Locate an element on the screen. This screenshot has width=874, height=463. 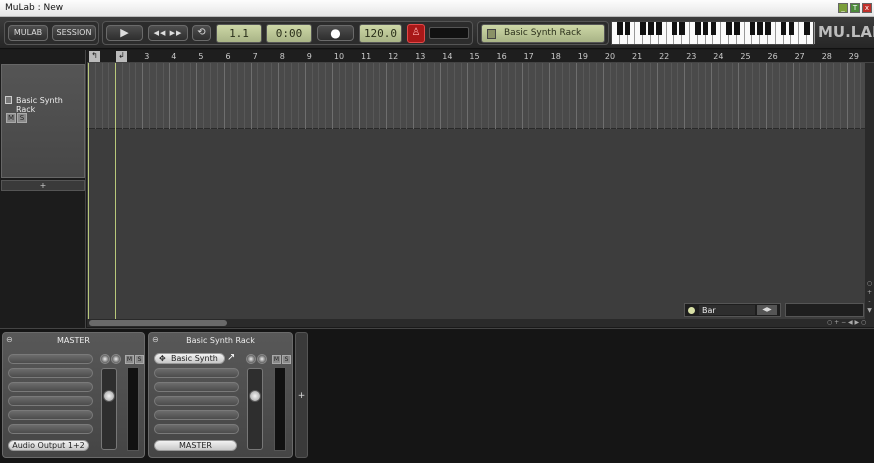
vertical-scrollbar: ○ + - ▼ is located at coordinates (869, 191).